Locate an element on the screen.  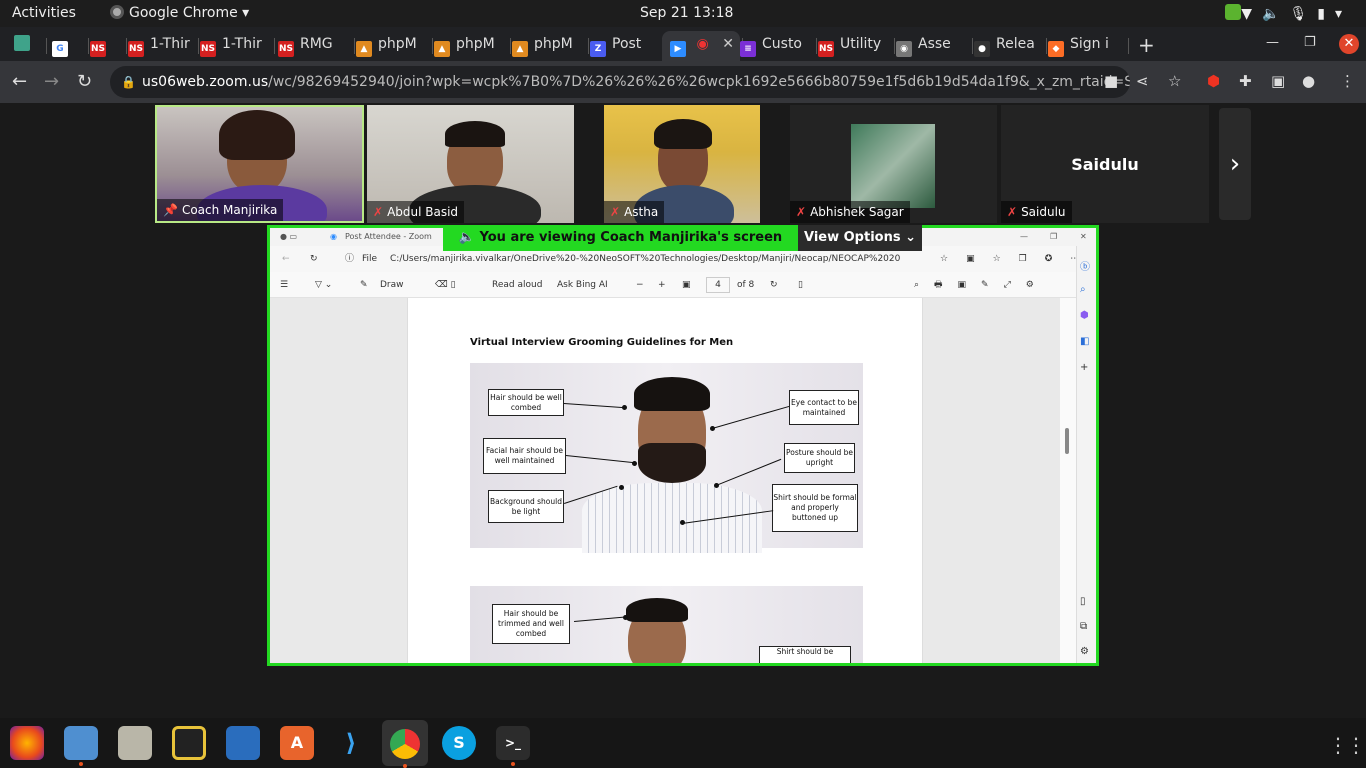
rhythmbox-icon is located at coordinates (189, 743).